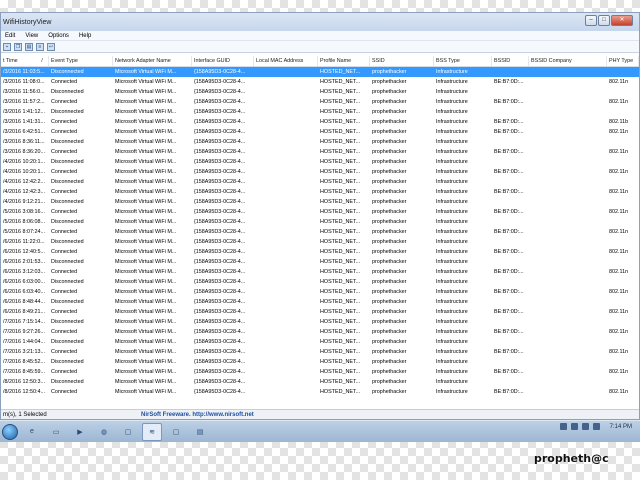  What do you see at coordinates (80, 432) in the screenshot?
I see `media-icon: ▶` at bounding box center [80, 432].